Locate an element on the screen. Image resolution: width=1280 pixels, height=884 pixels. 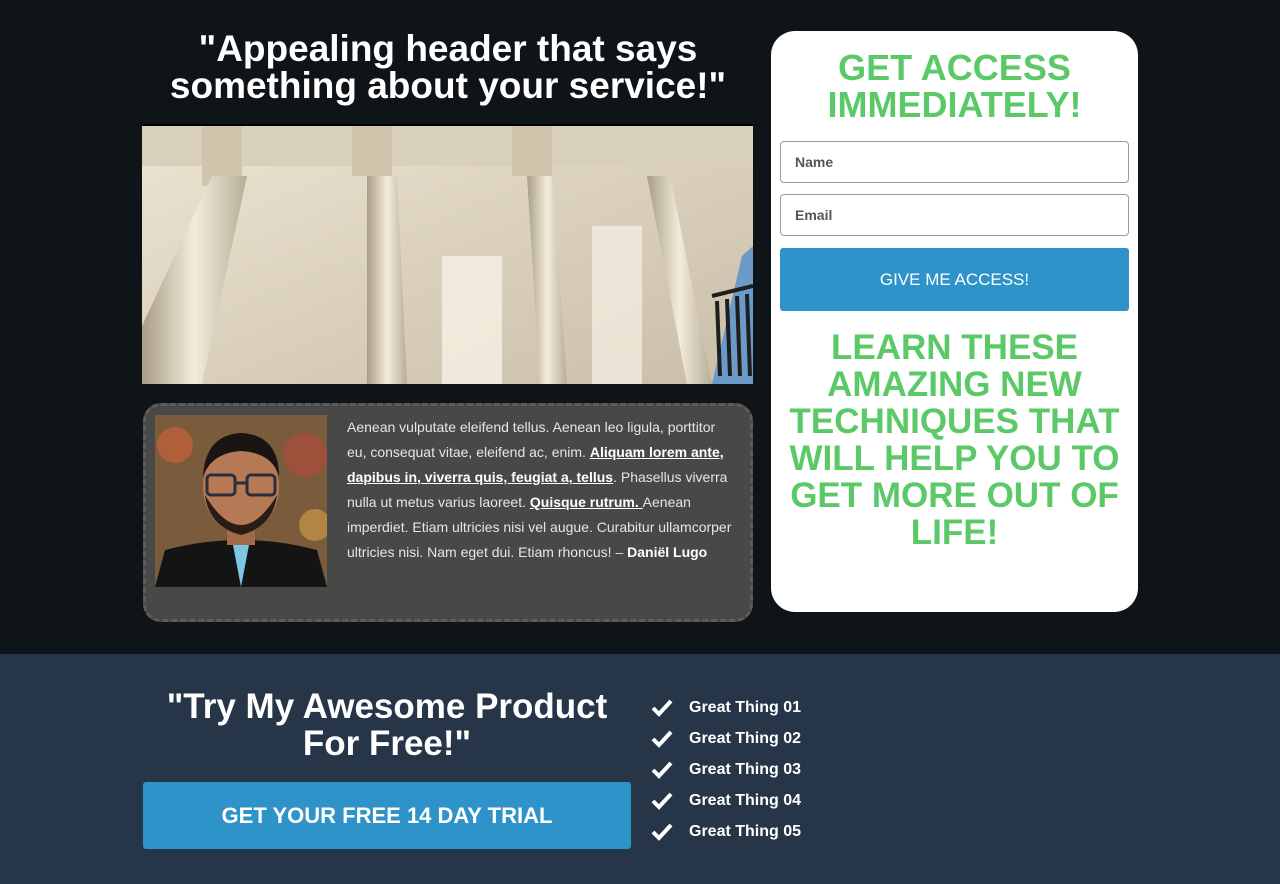
avatar is located at coordinates (241, 501).